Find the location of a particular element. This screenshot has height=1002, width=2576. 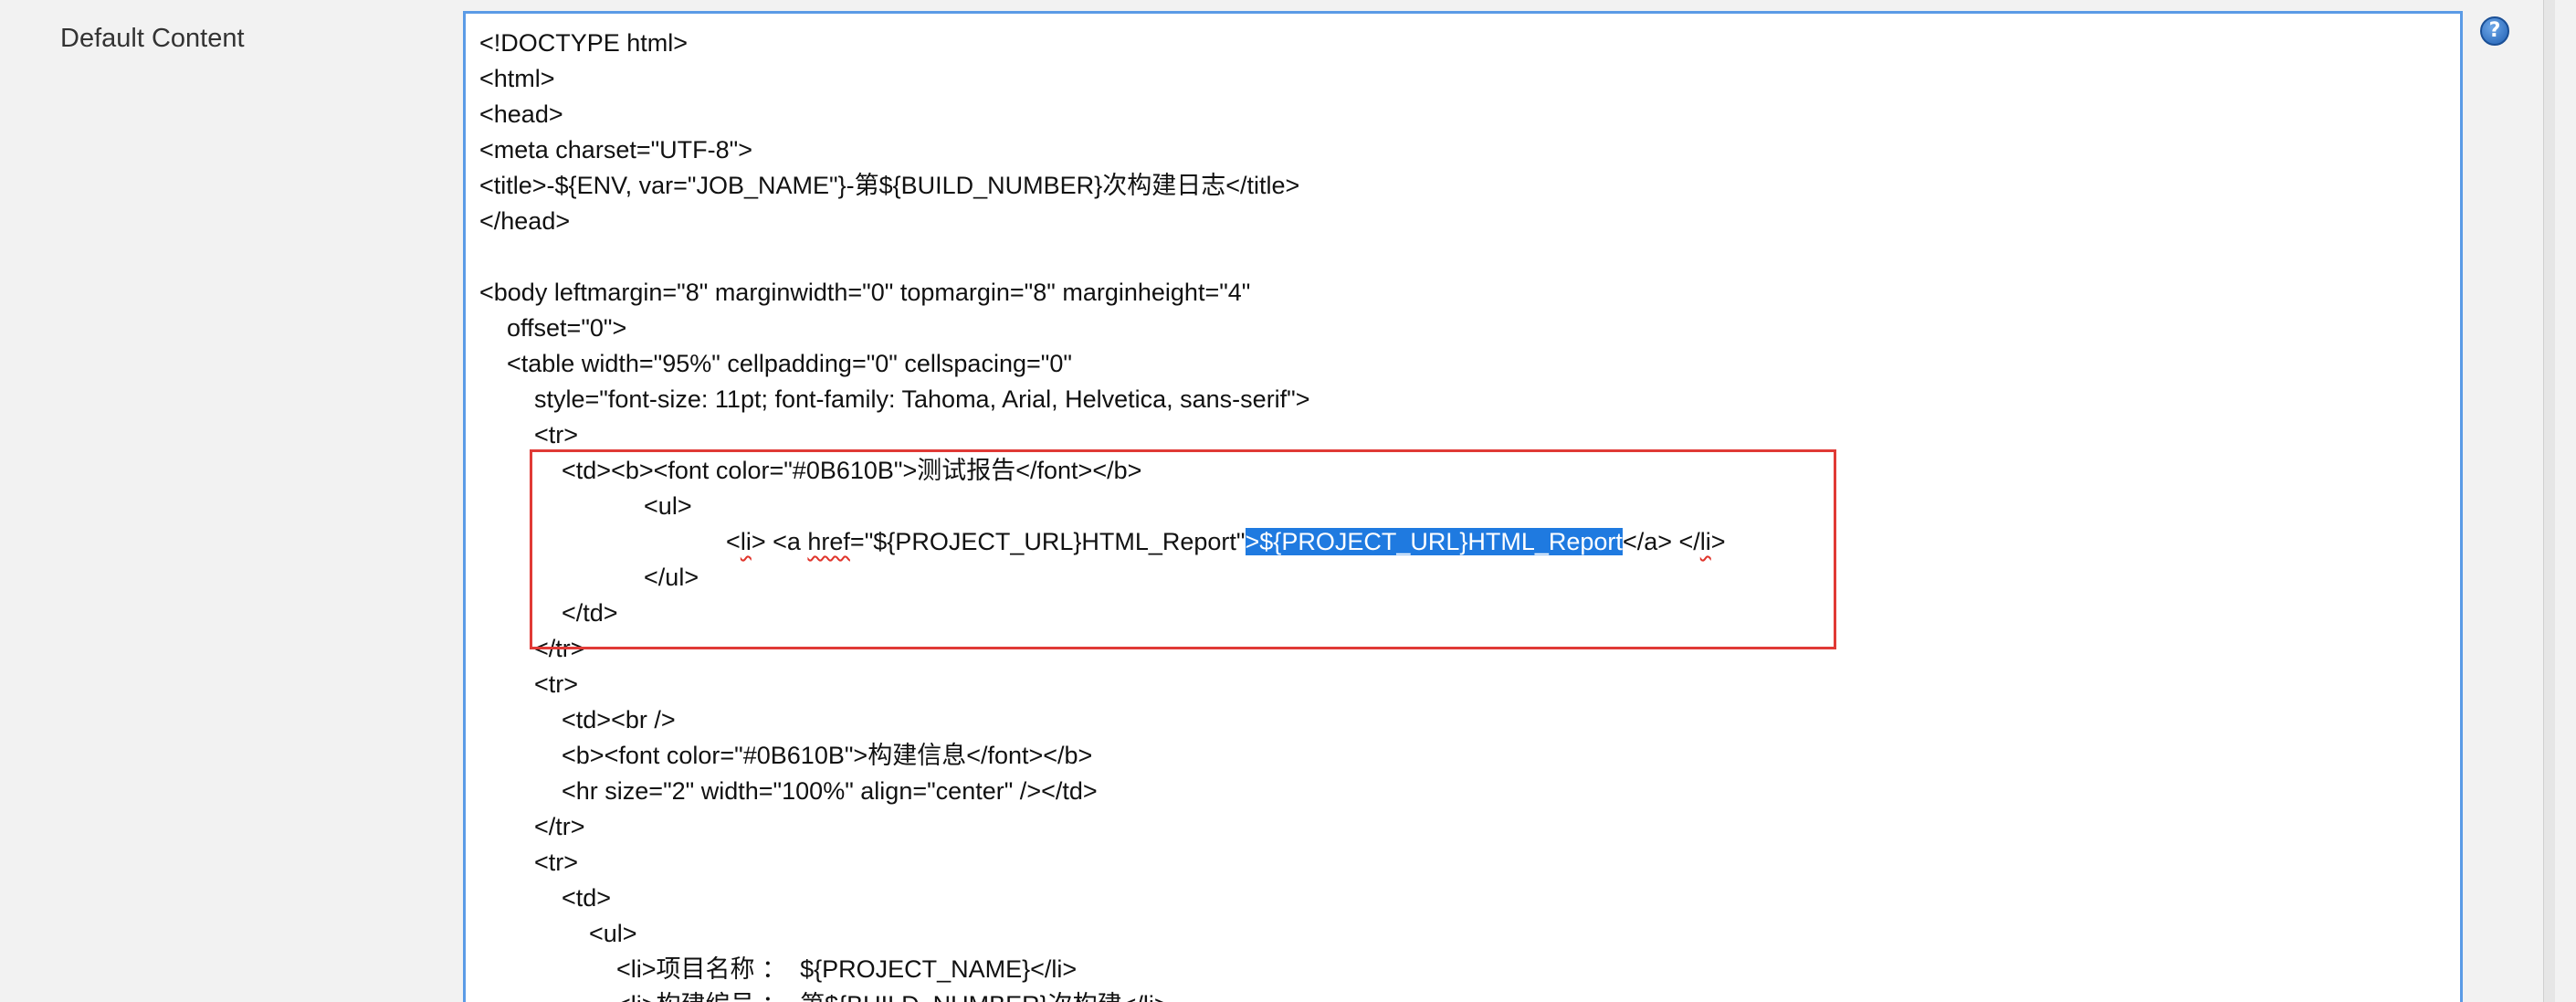

code-line: <li>构建编号 ： 第${BUILD_NUMBER}次构建</li> is located at coordinates (824, 994).